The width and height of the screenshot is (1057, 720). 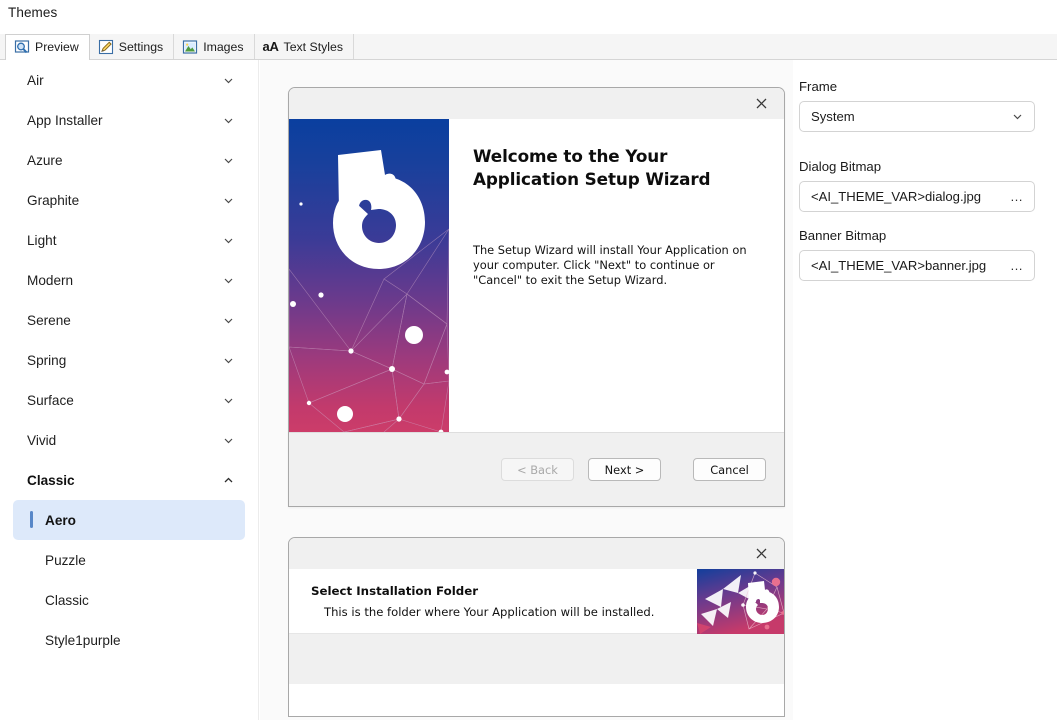 I want to click on theme-label: Classic, so click(x=51, y=480).